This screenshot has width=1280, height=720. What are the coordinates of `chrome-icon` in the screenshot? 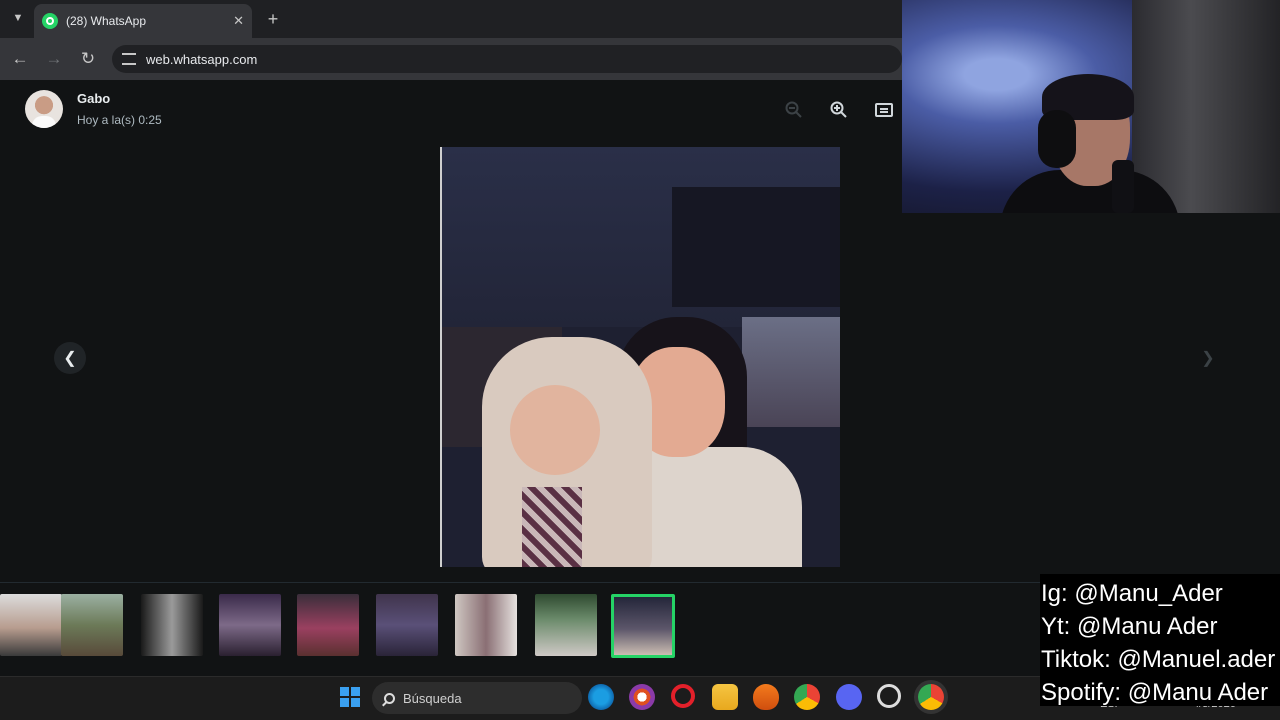 It's located at (807, 697).